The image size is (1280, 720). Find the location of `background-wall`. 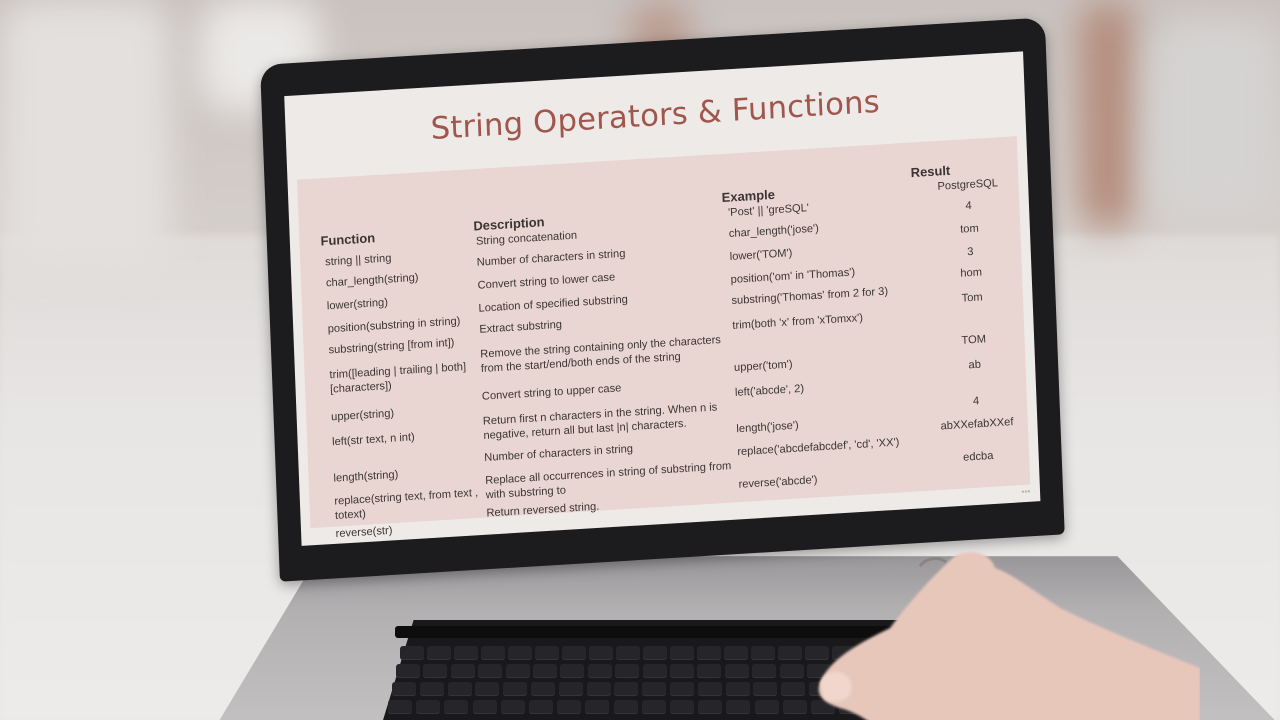

background-wall is located at coordinates (1215, 120).